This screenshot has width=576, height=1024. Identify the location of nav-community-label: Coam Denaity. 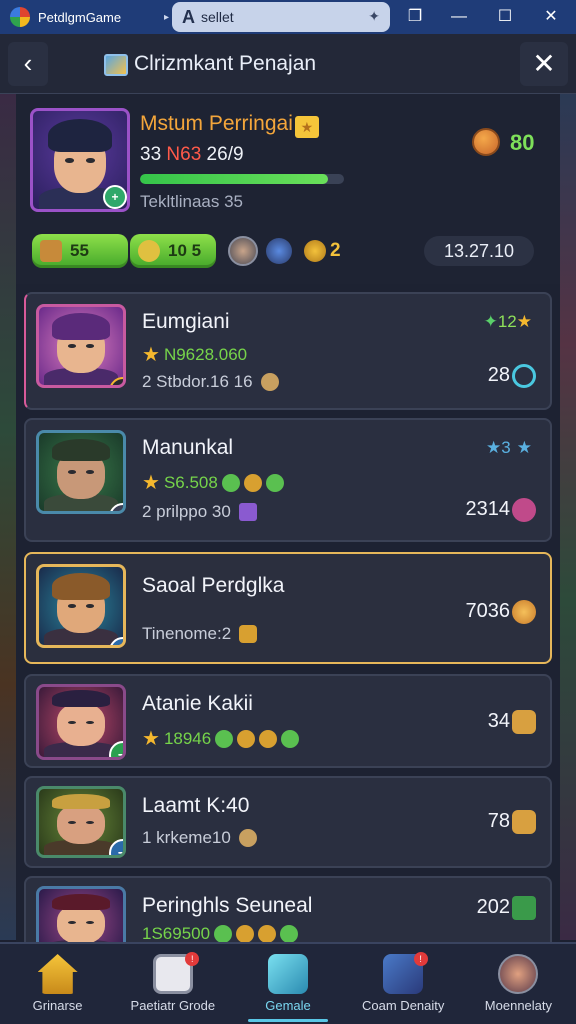
(403, 1005).